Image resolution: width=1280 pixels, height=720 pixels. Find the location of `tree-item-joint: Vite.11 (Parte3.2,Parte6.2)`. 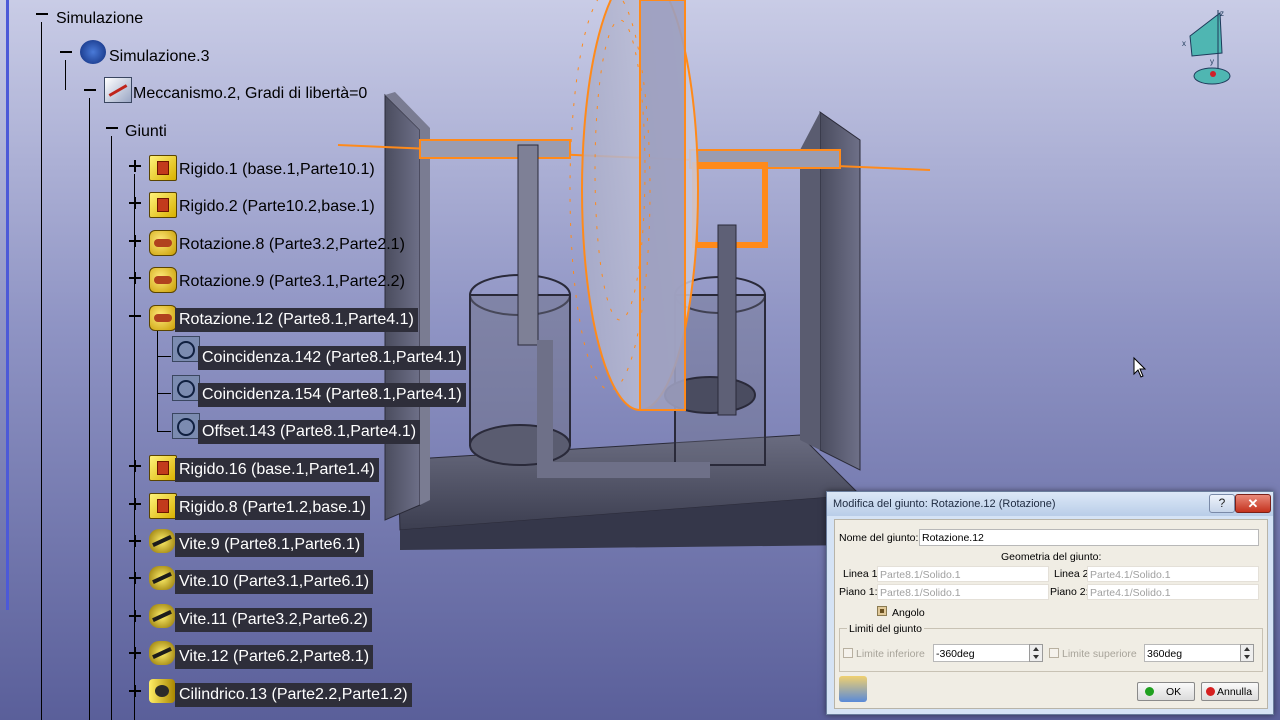

tree-item-joint: Vite.11 (Parte3.2,Parte6.2) is located at coordinates (273, 620).